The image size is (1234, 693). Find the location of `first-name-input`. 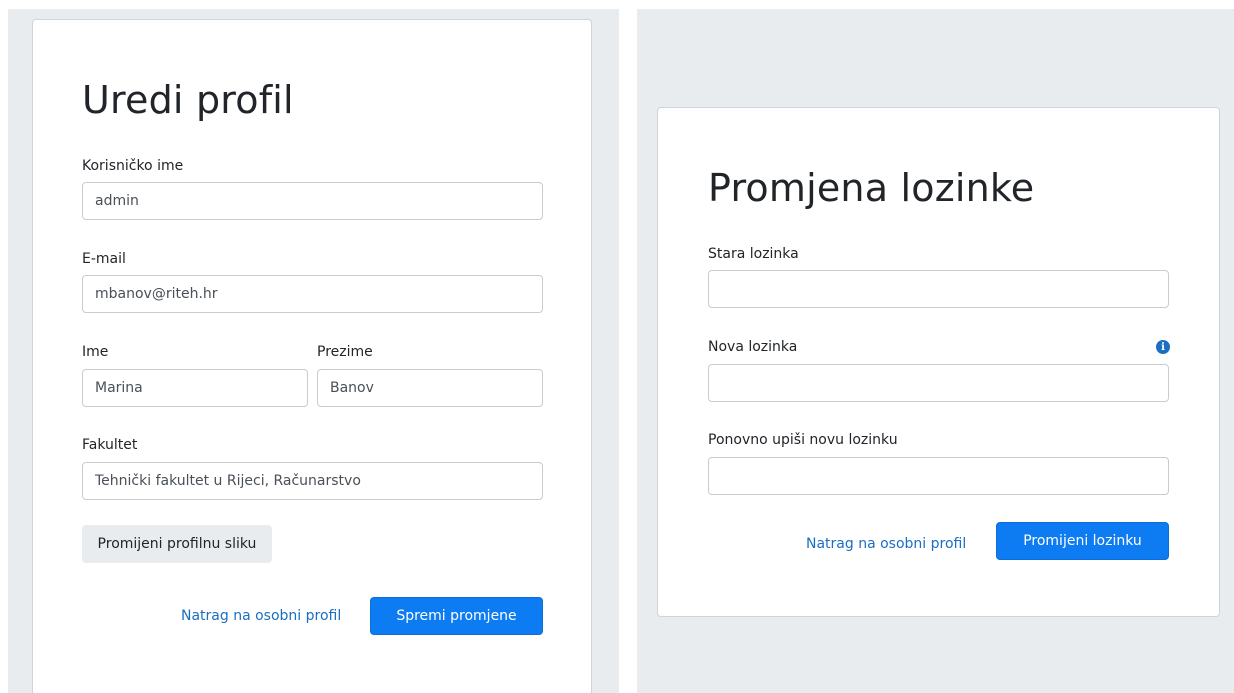

first-name-input is located at coordinates (195, 388).